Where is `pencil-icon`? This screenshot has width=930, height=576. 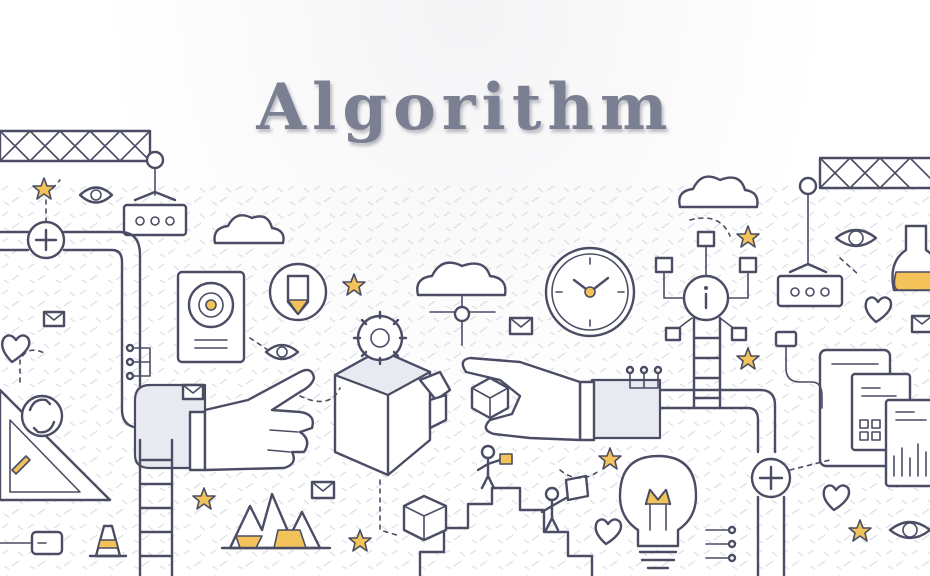 pencil-icon is located at coordinates (298, 292).